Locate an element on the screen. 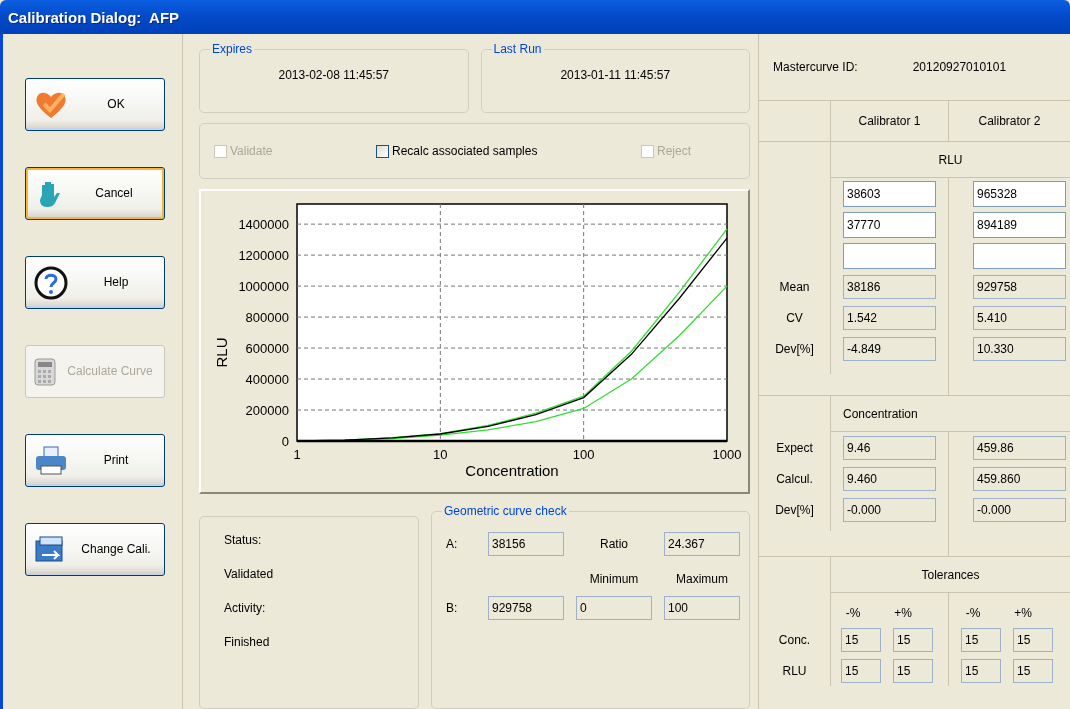 This screenshot has width=1070, height=709. axis-tick-label: 1 is located at coordinates (297, 454).